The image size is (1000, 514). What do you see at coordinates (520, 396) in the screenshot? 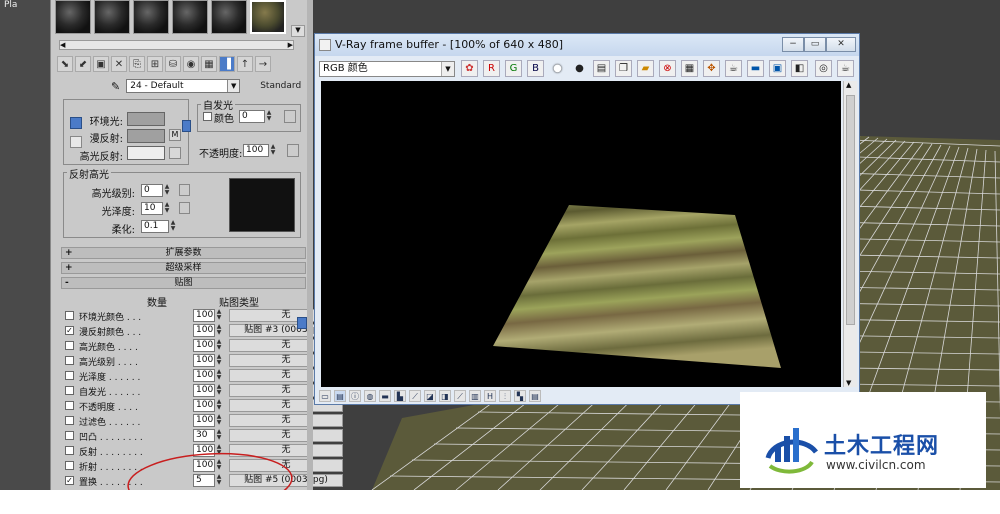
I see `srgb-icon: ▚` at bounding box center [520, 396].